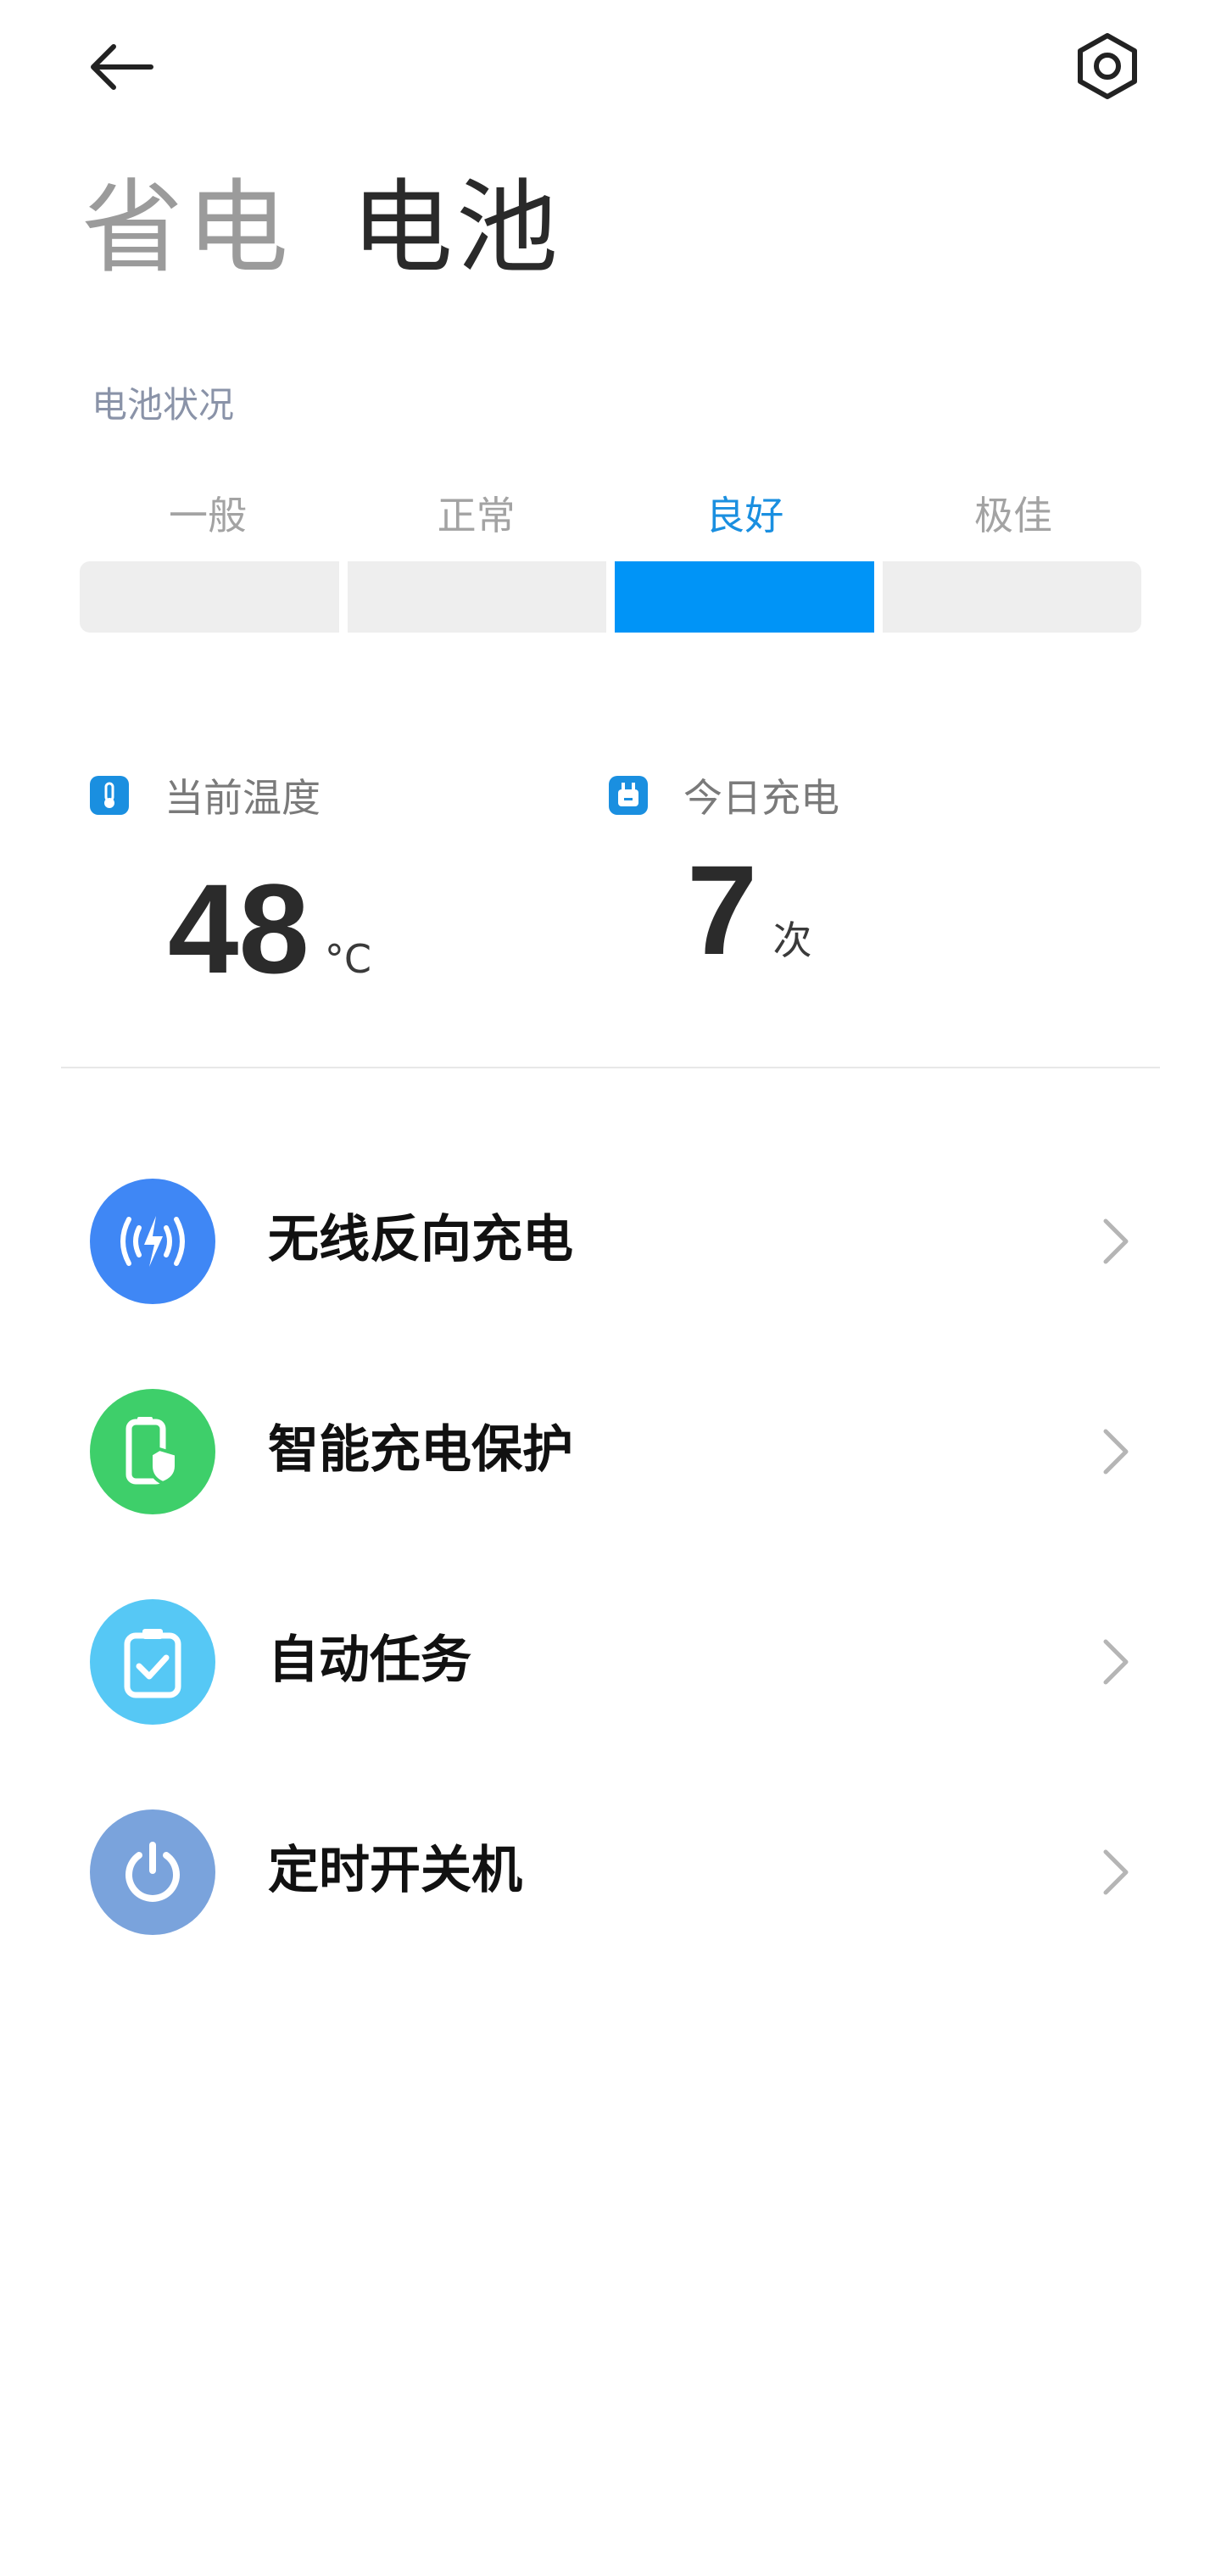 Image resolution: width=1221 pixels, height=2576 pixels. What do you see at coordinates (186, 229) in the screenshot?
I see `tab-power-saving: 省电` at bounding box center [186, 229].